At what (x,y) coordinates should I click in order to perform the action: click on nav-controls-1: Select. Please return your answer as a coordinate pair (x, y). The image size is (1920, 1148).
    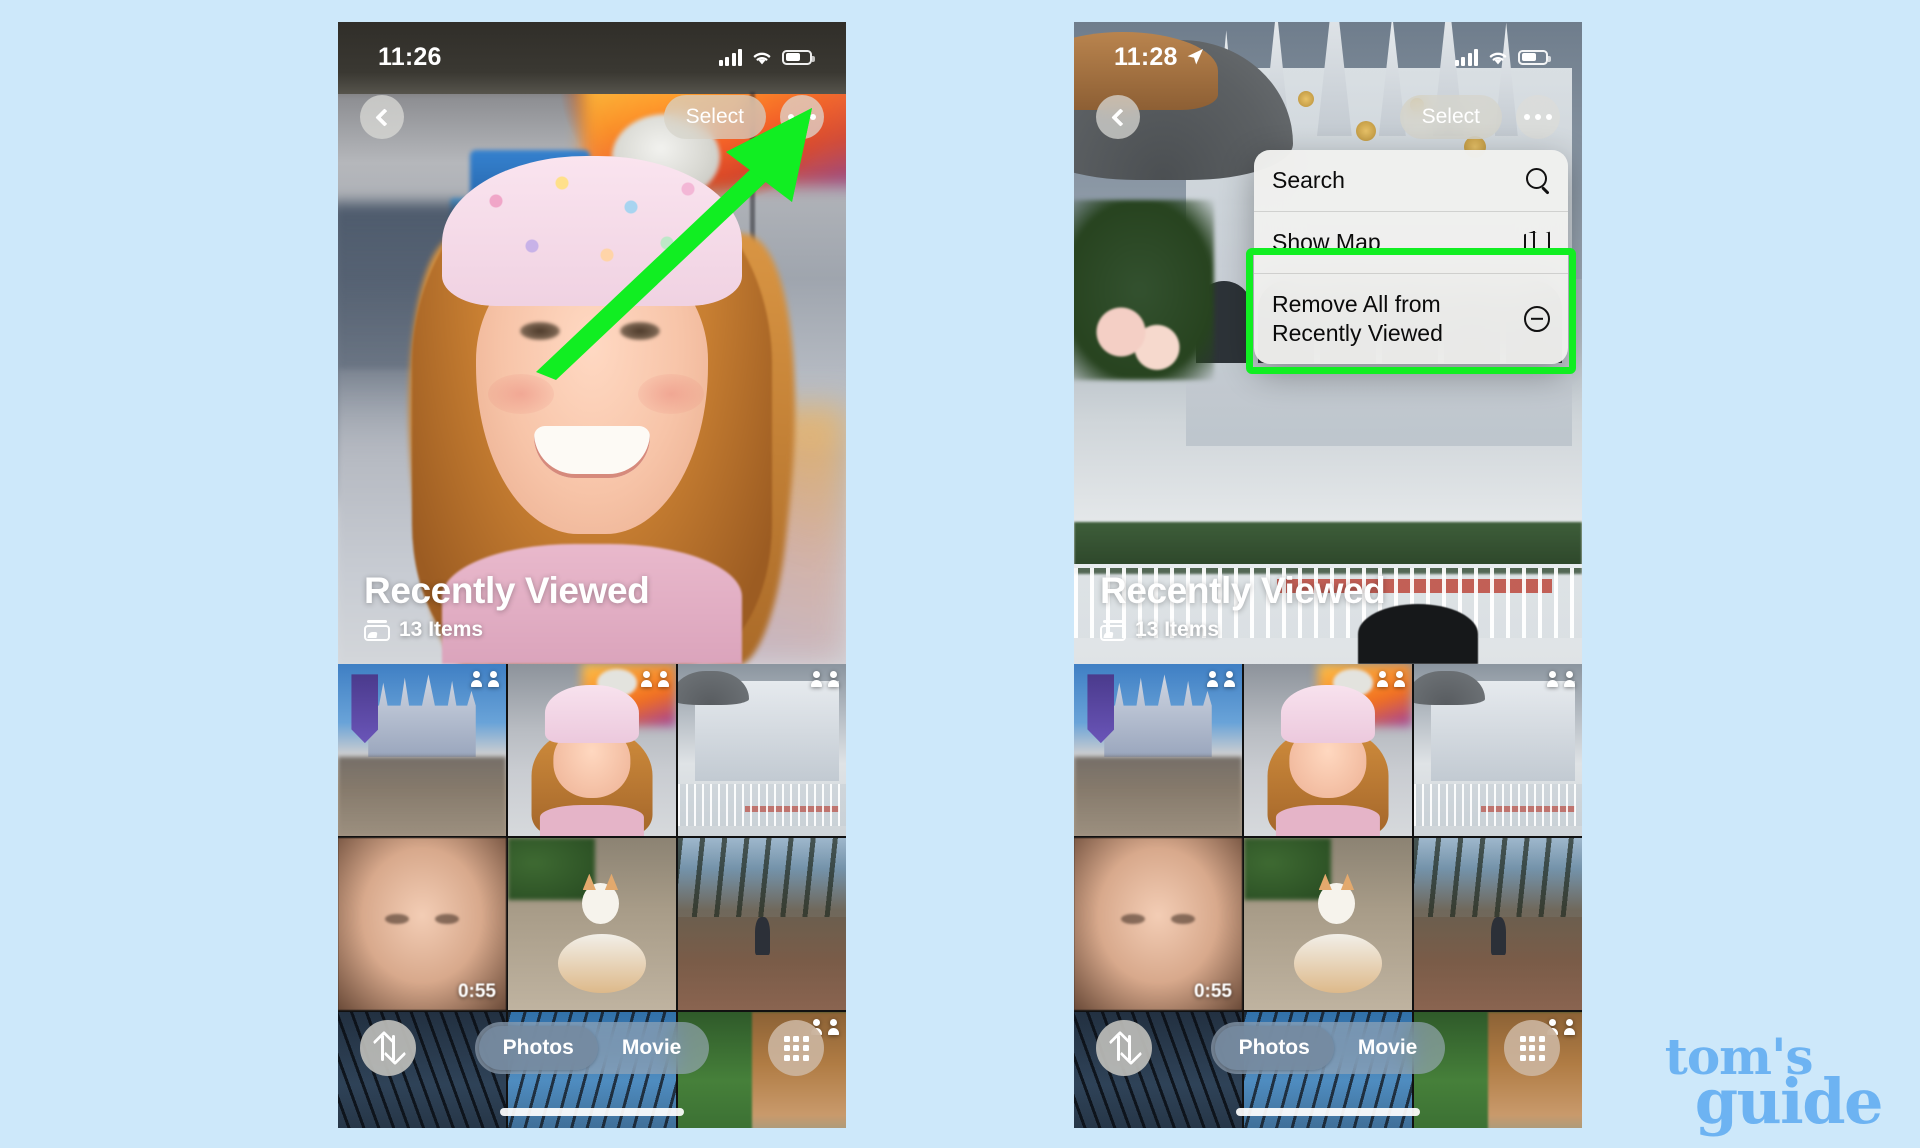
    Looking at the image, I should click on (592, 117).